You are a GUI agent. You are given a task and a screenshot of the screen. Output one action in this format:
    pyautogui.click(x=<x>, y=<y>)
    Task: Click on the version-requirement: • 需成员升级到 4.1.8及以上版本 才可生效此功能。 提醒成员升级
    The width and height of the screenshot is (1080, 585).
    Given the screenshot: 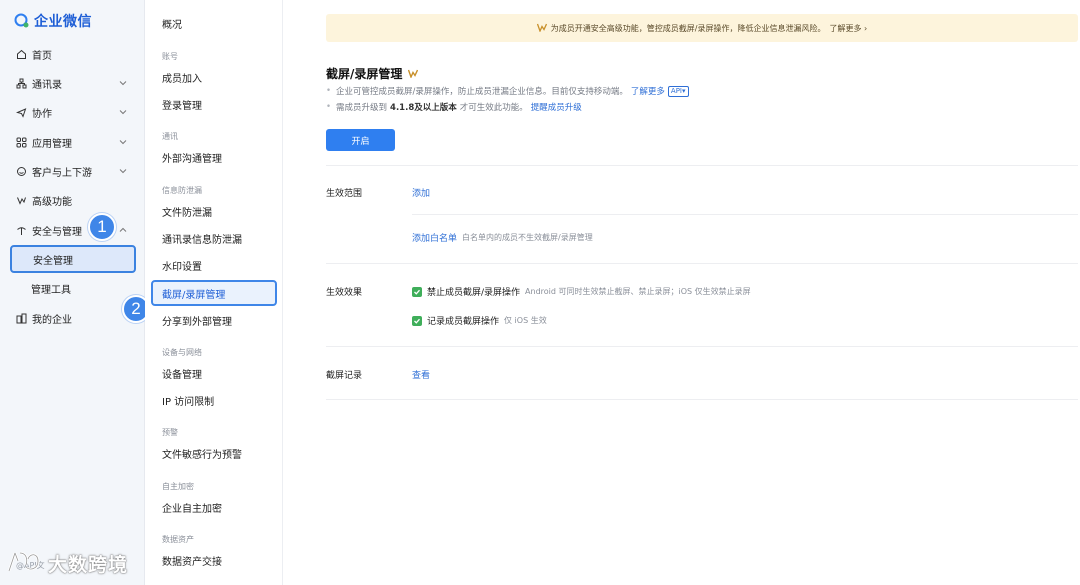 What is the action you would take?
    pyautogui.click(x=454, y=107)
    